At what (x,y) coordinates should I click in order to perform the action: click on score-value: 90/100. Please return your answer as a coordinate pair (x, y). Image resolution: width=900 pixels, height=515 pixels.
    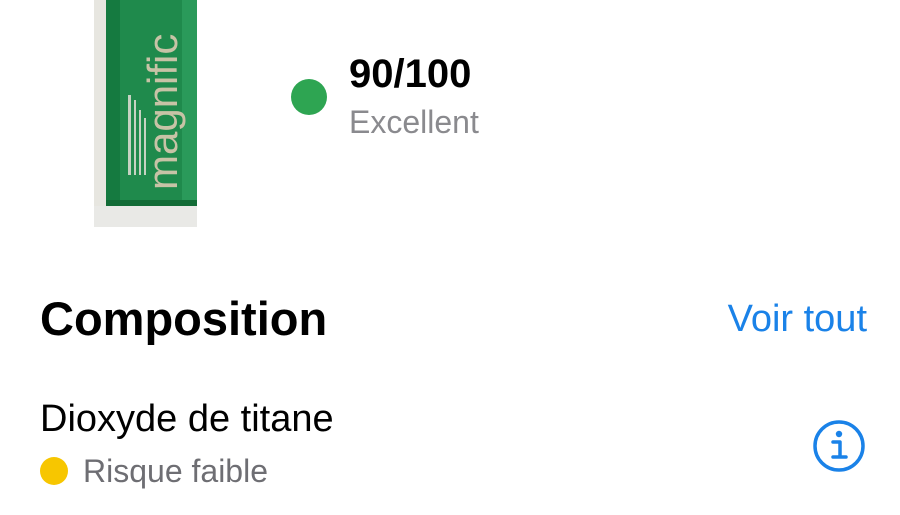
    Looking at the image, I should click on (410, 74).